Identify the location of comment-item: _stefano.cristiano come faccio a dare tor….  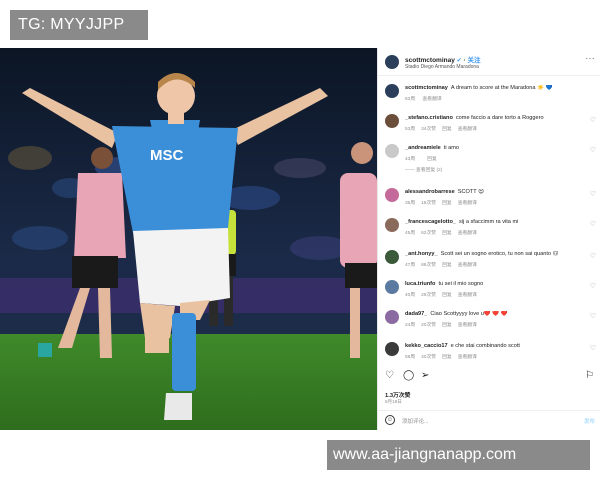
(489, 129).